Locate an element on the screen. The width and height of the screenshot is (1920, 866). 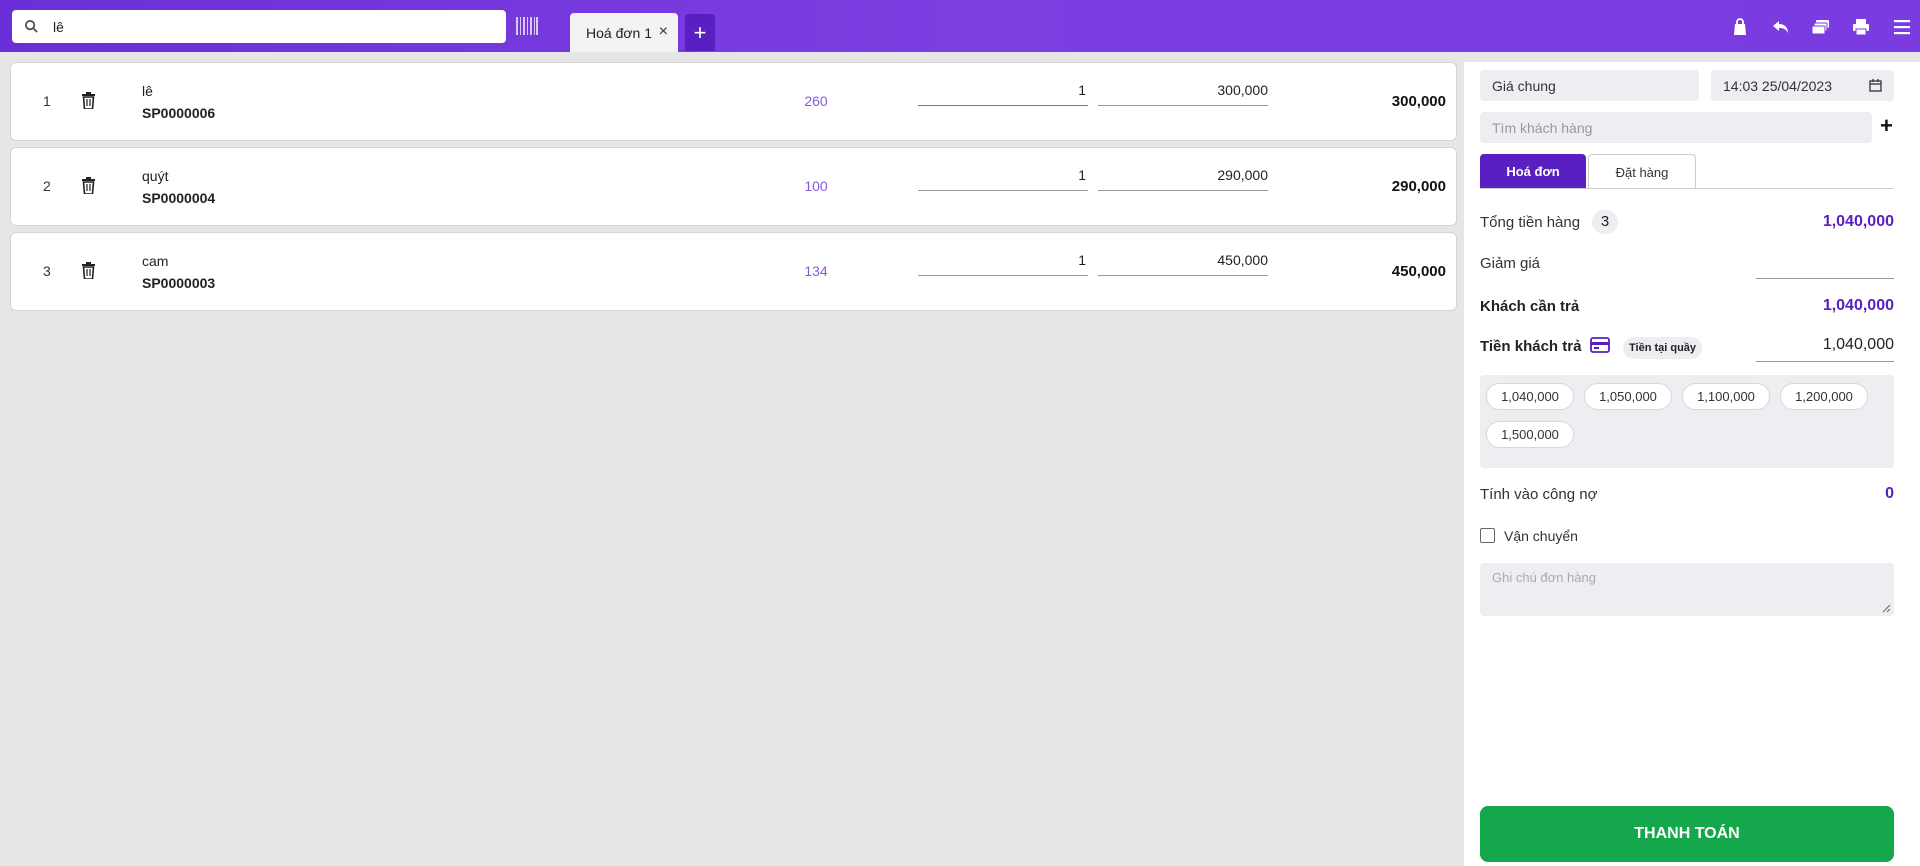
tab-divider is located at coordinates (1687, 188).